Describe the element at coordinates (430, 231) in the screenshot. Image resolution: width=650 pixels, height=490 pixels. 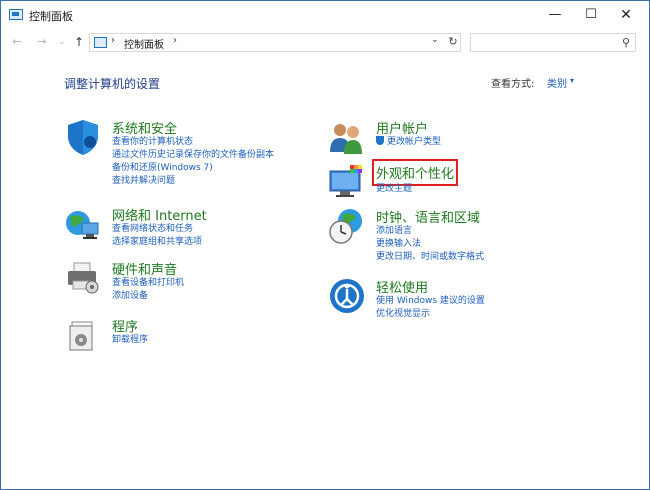
I see `link-add-language: 添加语言` at that location.